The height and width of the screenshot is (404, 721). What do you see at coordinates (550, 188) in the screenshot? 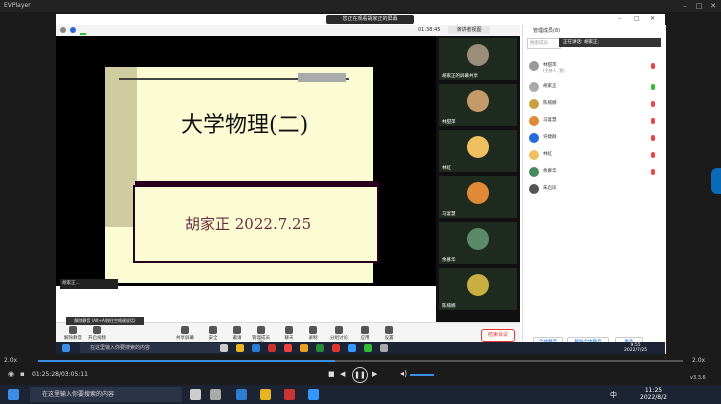
I see `participant-name: 朱启凤` at bounding box center [550, 188].